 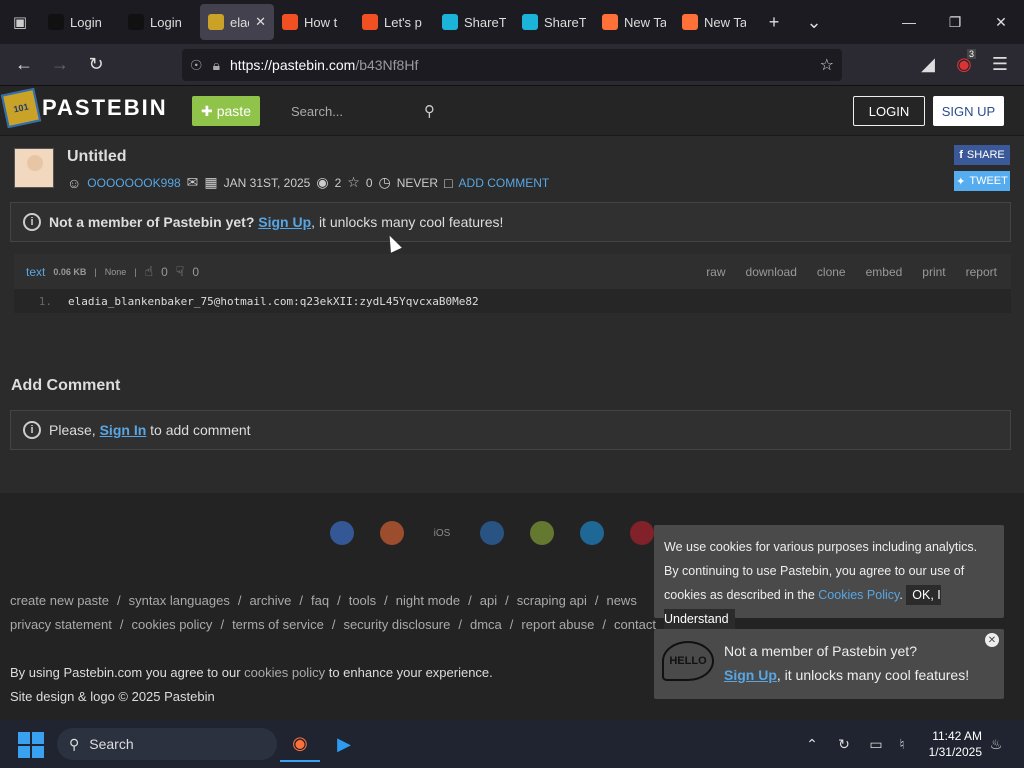 I want to click on sync-icon: ↻, so click(x=844, y=744).